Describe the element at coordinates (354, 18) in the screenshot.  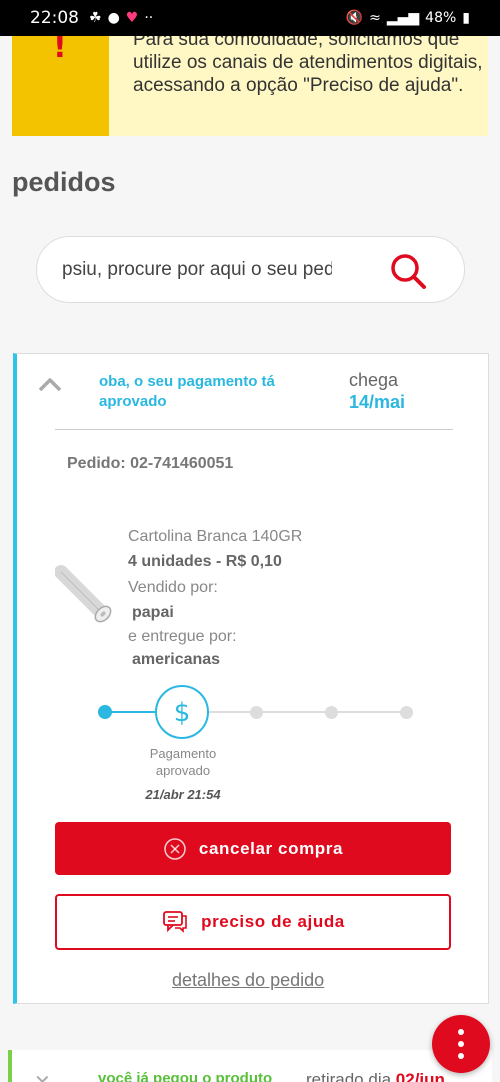
I see `mute-icon: 🔇` at that location.